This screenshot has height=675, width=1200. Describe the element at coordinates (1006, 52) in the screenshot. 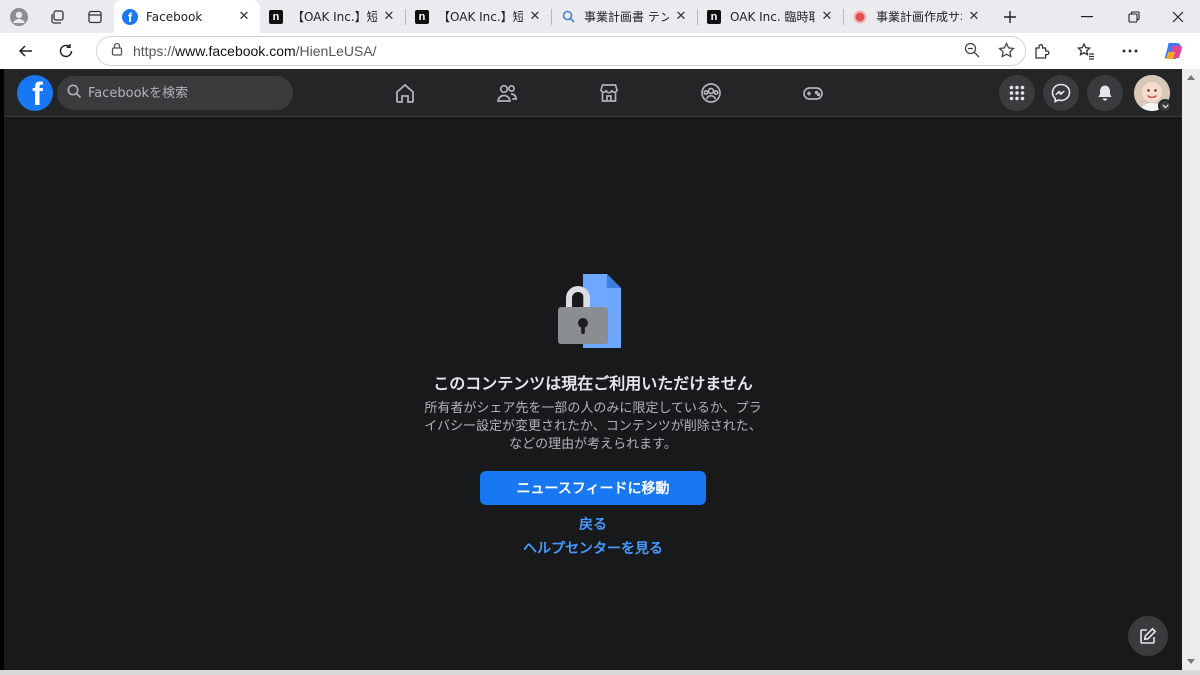

I see `favorite-star-icon` at that location.